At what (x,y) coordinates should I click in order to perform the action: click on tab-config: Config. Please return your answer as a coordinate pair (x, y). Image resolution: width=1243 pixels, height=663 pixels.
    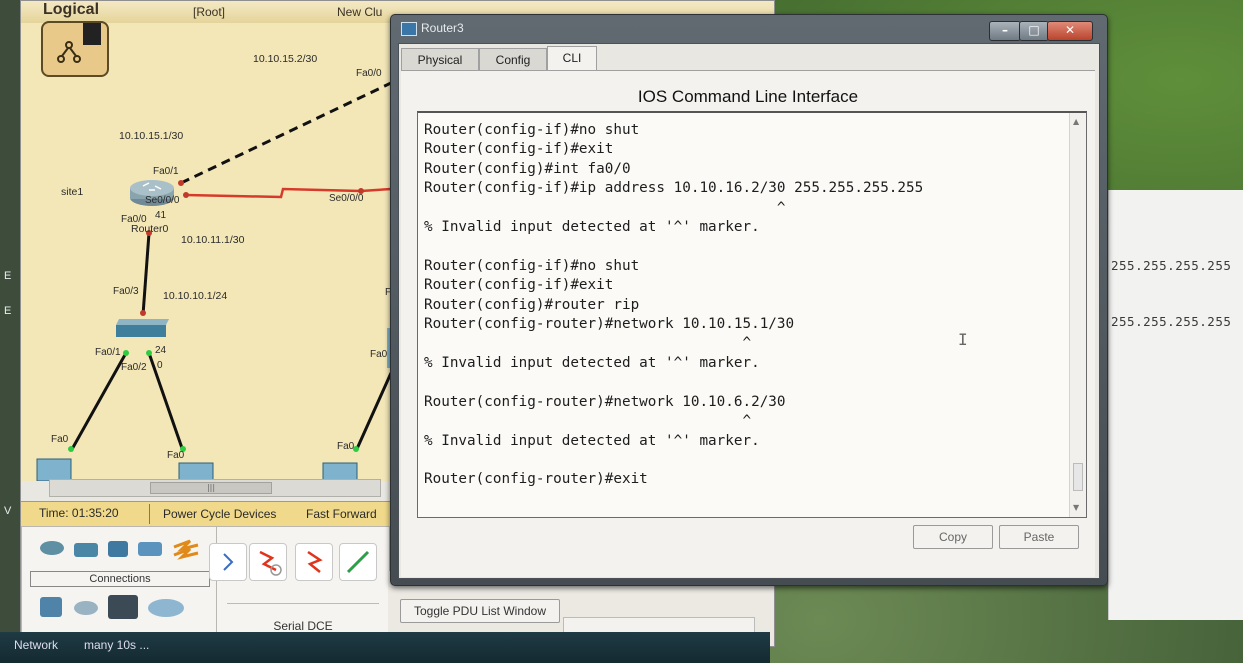
    Looking at the image, I should click on (513, 59).